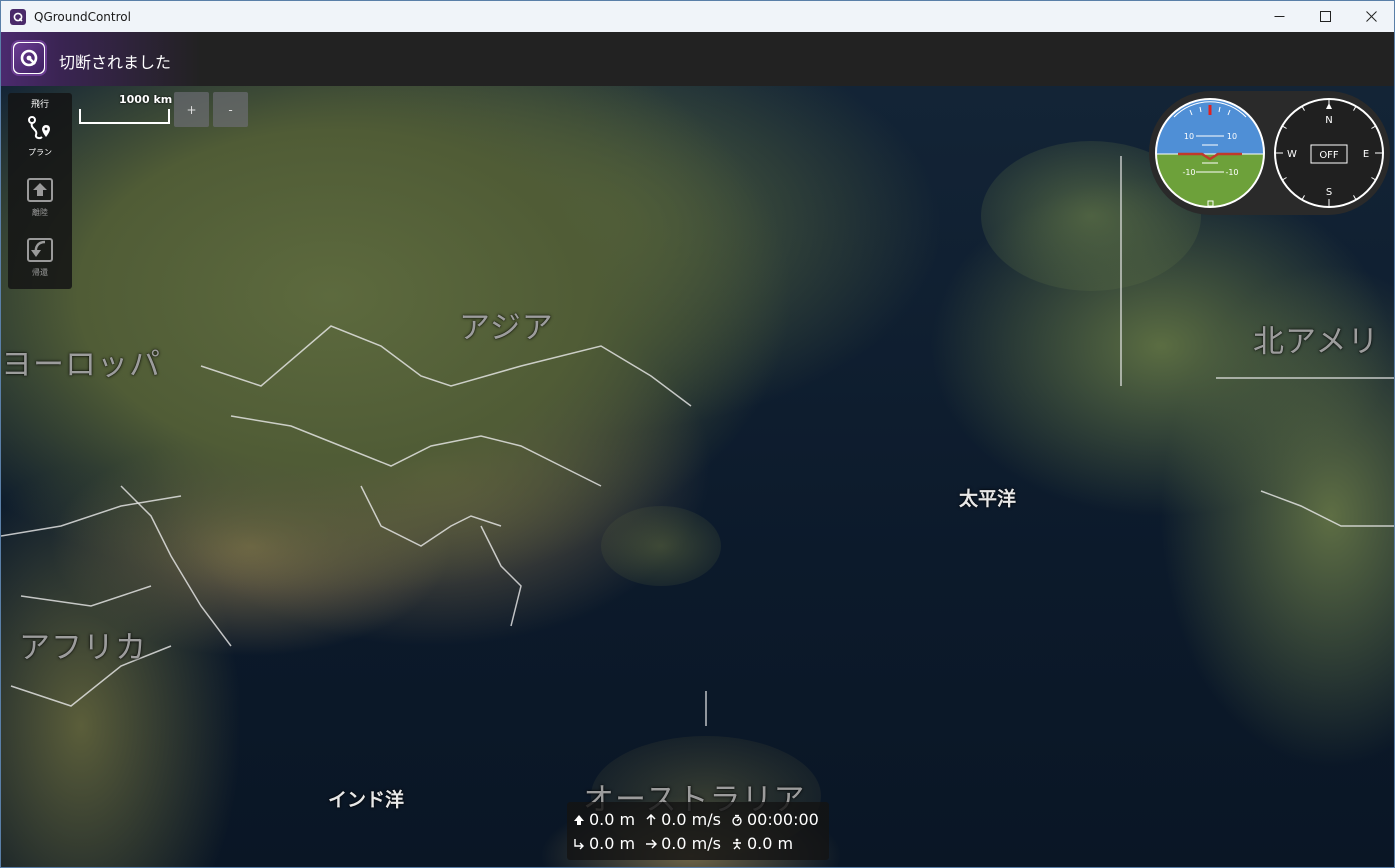  What do you see at coordinates (366, 800) in the screenshot?
I see `map-label-indian-ocean: インド洋` at bounding box center [366, 800].